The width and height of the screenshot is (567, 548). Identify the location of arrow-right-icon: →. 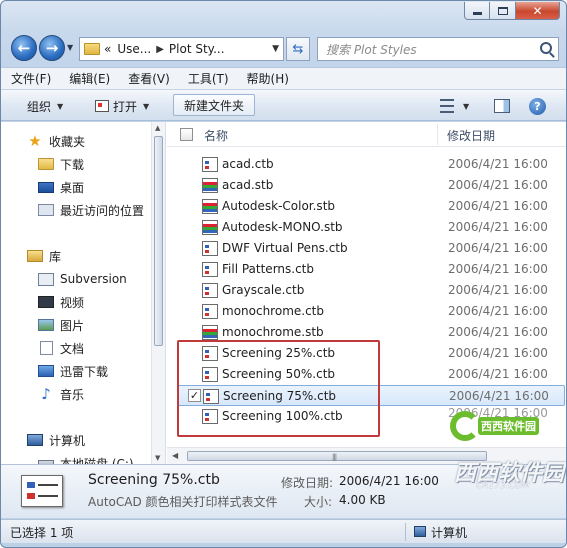
(52, 48).